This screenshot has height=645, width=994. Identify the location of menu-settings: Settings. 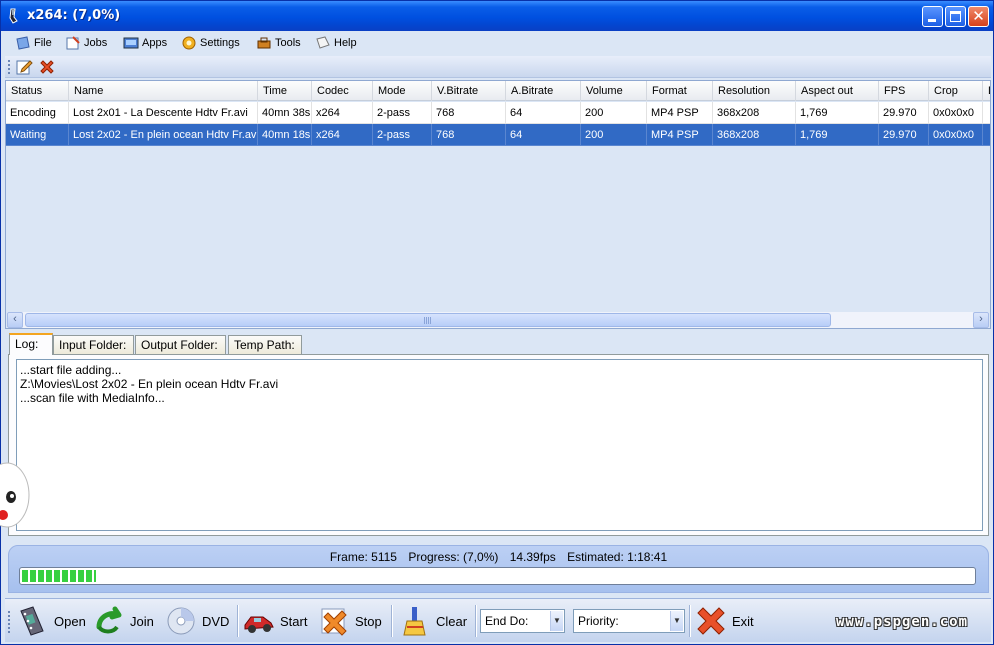
(210, 43).